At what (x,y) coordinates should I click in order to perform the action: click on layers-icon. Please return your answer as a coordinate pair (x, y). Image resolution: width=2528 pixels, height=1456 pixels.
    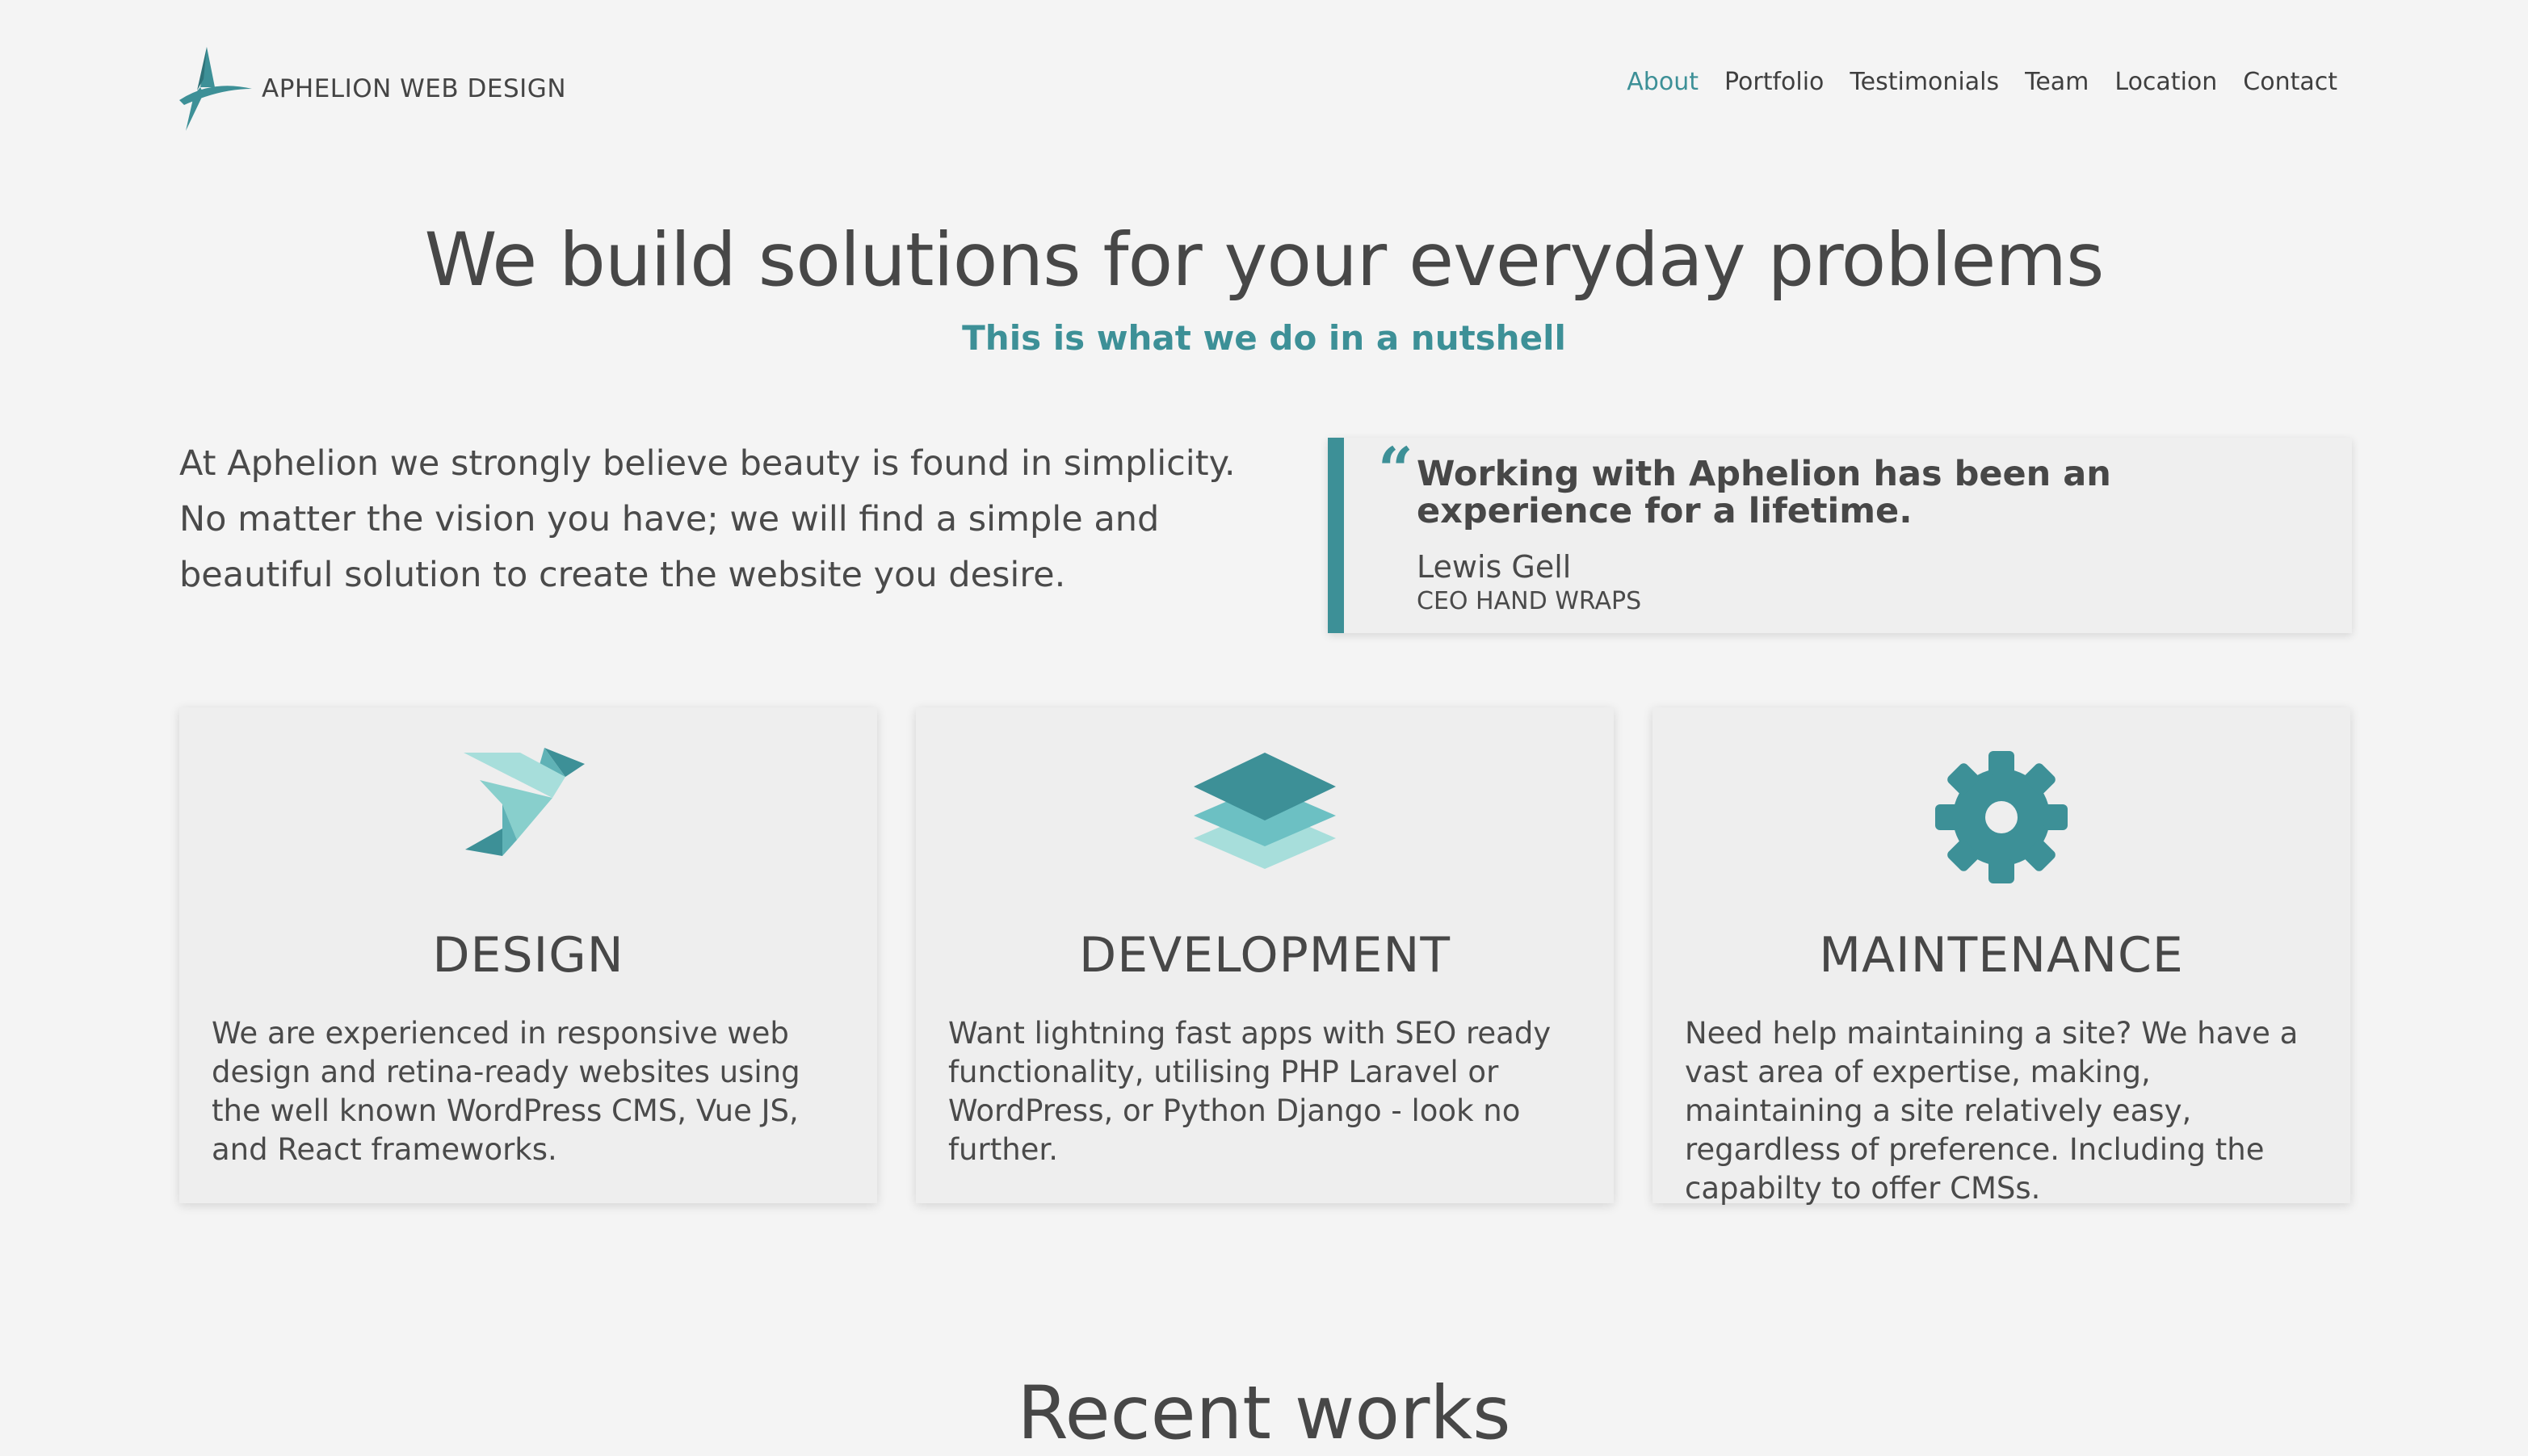
    Looking at the image, I should click on (1265, 811).